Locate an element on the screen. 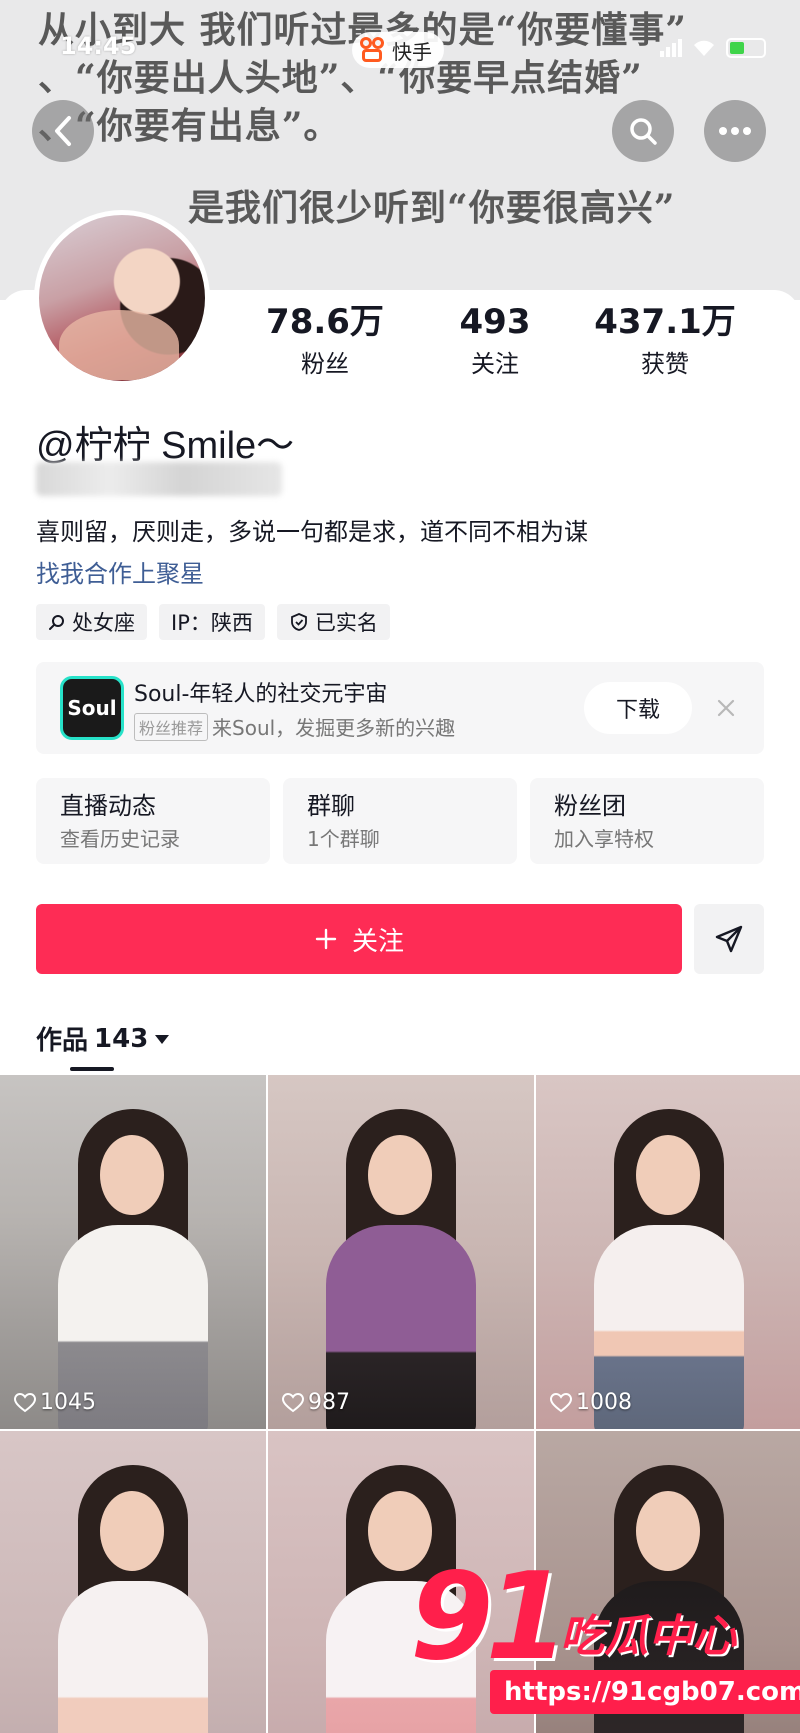  tag-verified: 已实名 is located at coordinates (333, 622).